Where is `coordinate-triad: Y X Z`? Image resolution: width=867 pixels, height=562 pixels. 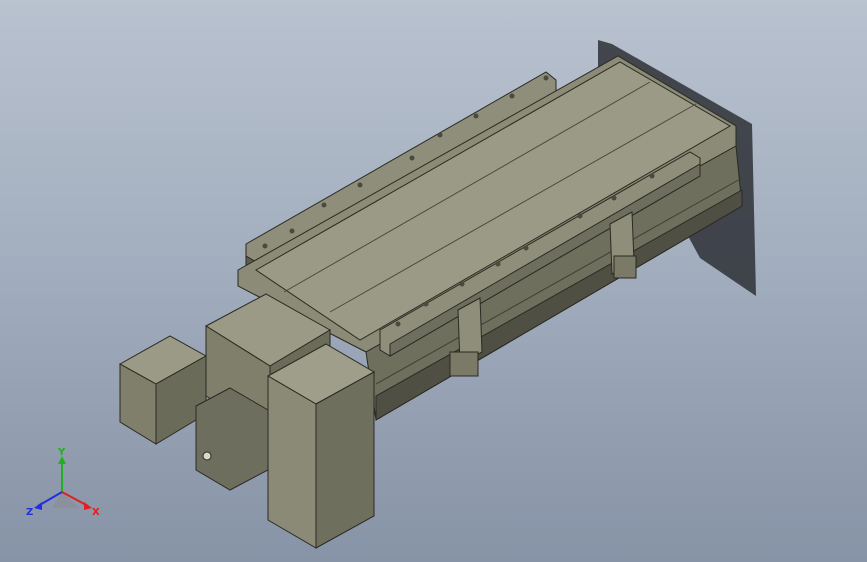
coordinate-triad: Y X Z is located at coordinates (63, 482).